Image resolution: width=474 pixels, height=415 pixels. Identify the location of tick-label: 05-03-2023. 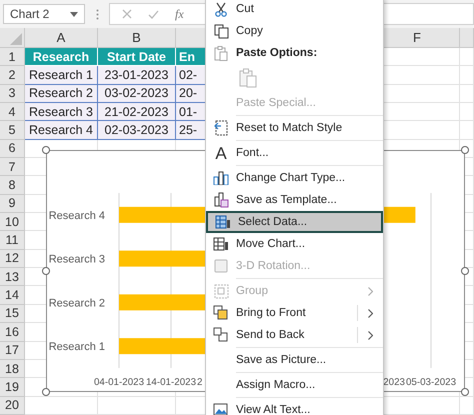
(431, 382).